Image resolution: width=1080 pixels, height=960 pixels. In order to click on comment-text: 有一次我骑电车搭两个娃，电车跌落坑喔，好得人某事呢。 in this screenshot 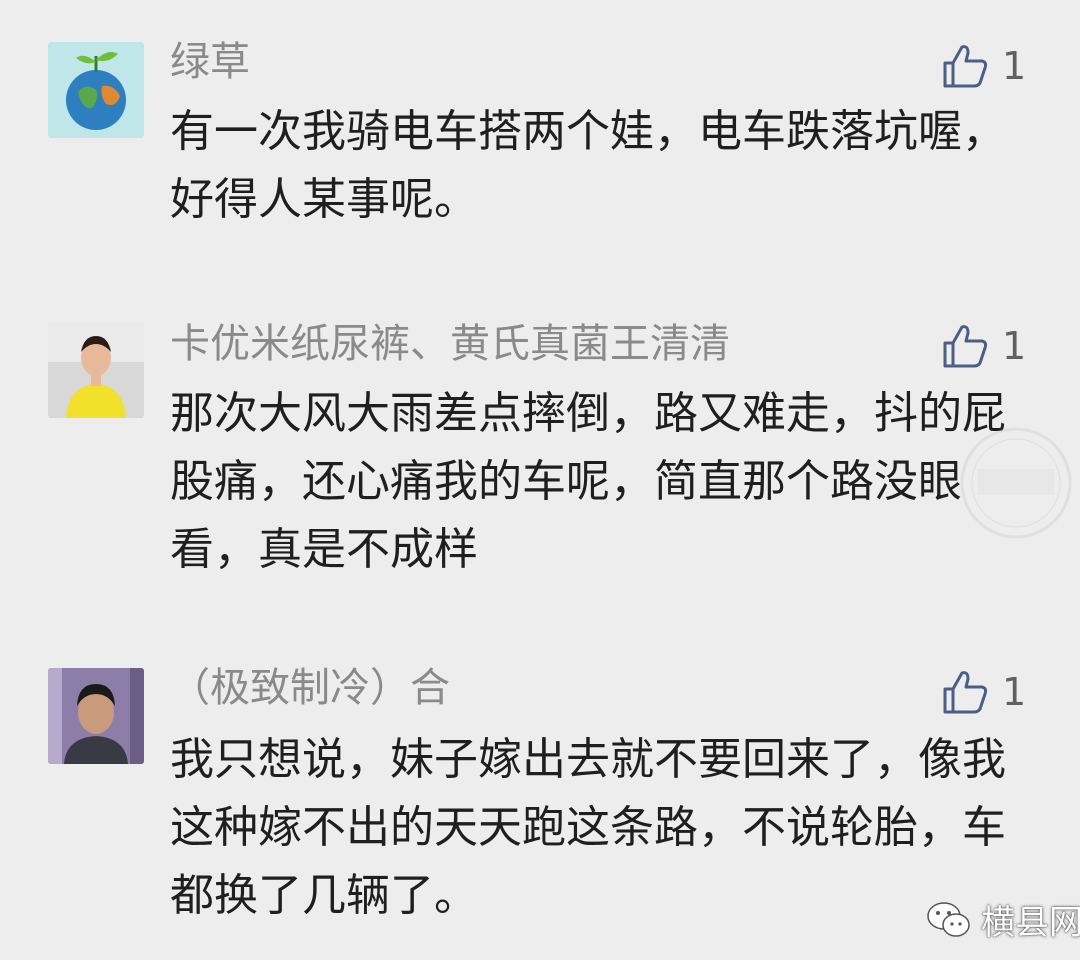, I will do `click(588, 165)`.